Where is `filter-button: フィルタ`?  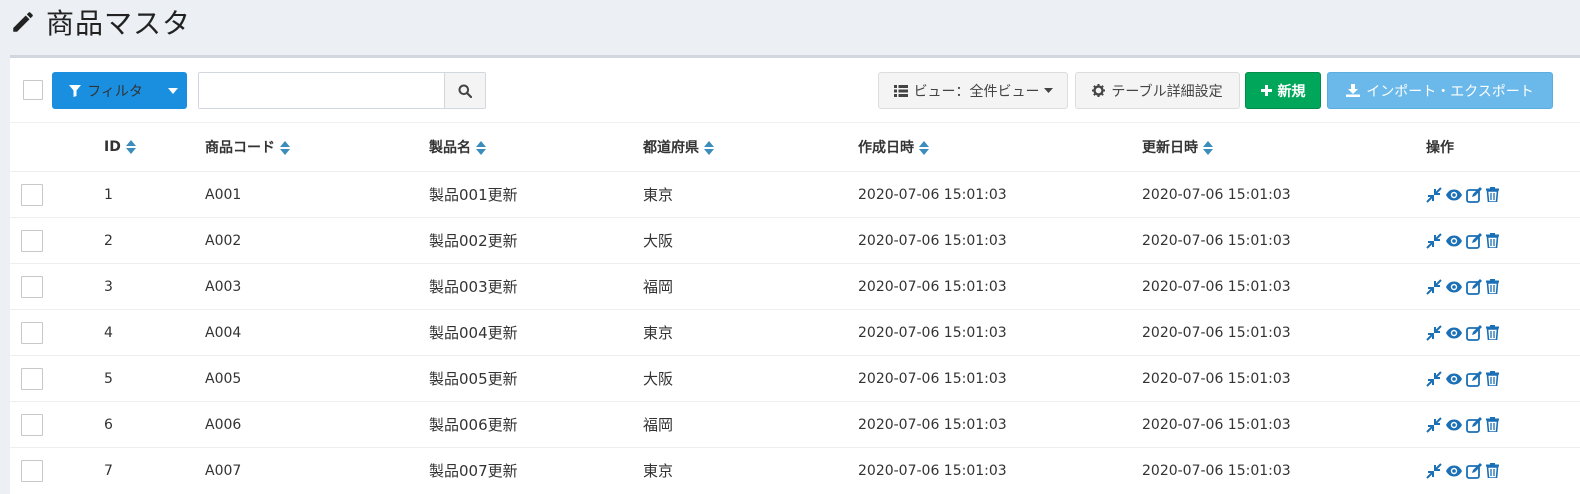 filter-button: フィルタ is located at coordinates (106, 90).